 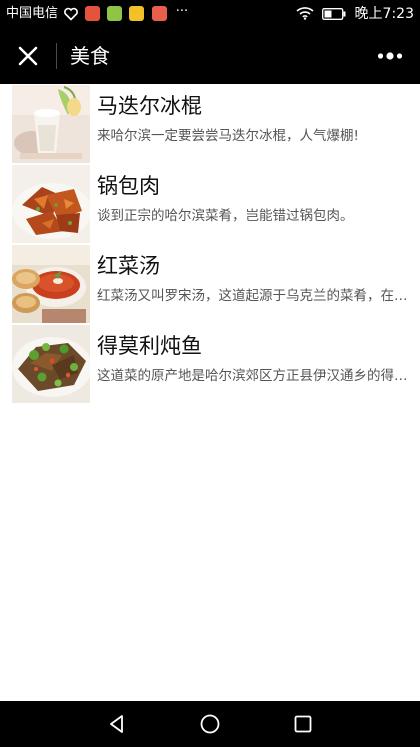 I want to click on back-triangle-icon, so click(x=116, y=724).